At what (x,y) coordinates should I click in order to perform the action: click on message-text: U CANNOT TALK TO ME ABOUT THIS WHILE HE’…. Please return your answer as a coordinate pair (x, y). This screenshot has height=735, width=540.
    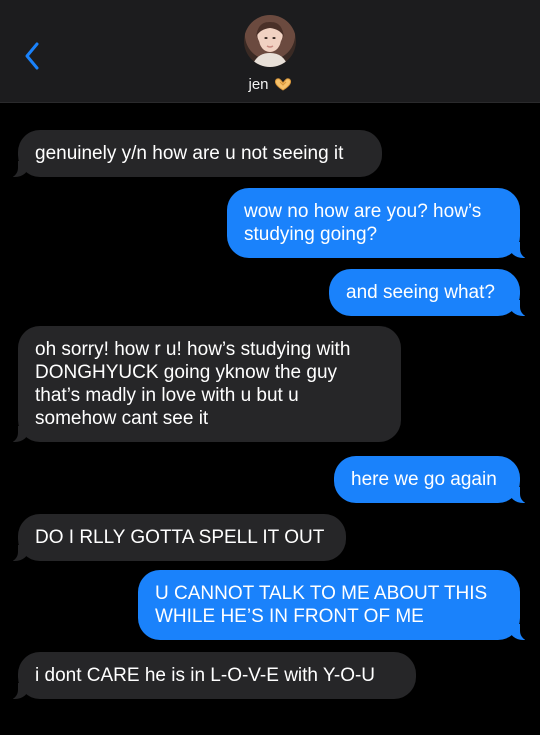
    Looking at the image, I should click on (321, 605).